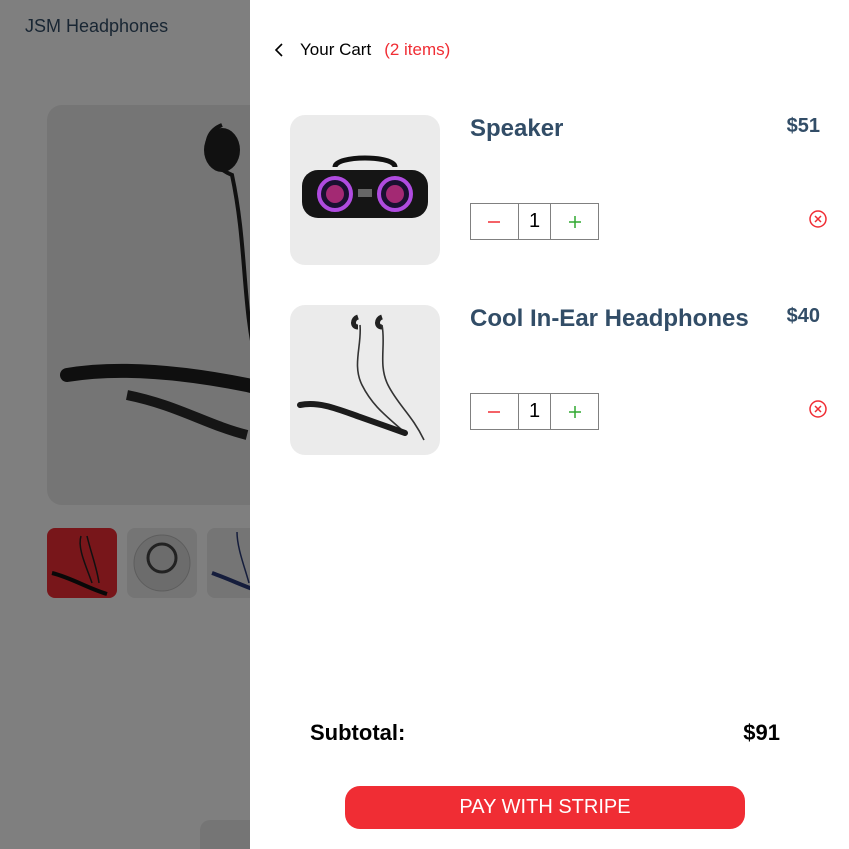 This screenshot has height=849, width=849. I want to click on pay-with-stripe-button: PAY WITH STRIPE, so click(545, 807).